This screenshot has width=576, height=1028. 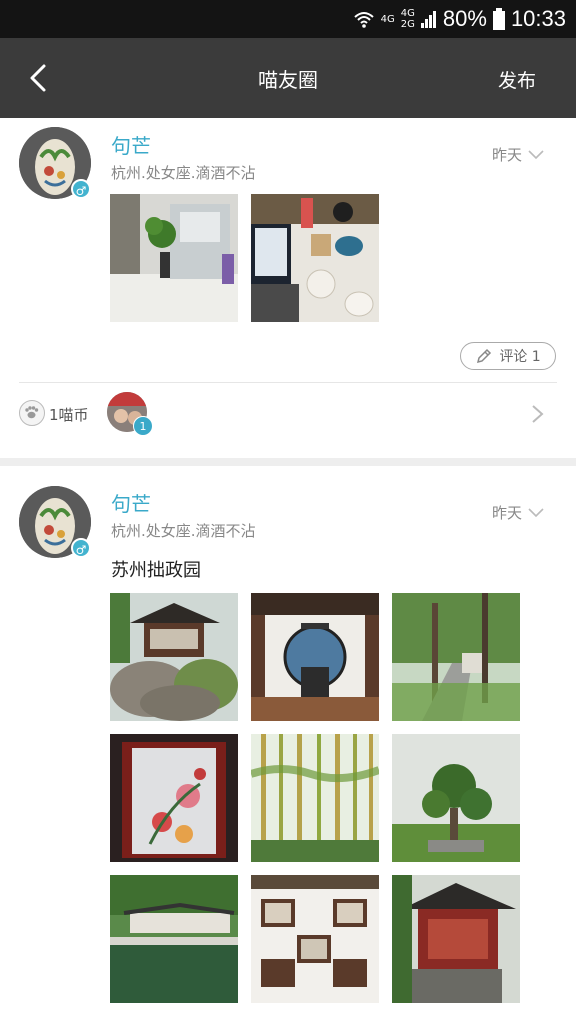 What do you see at coordinates (538, 414) in the screenshot?
I see `chevron-right-icon` at bounding box center [538, 414].